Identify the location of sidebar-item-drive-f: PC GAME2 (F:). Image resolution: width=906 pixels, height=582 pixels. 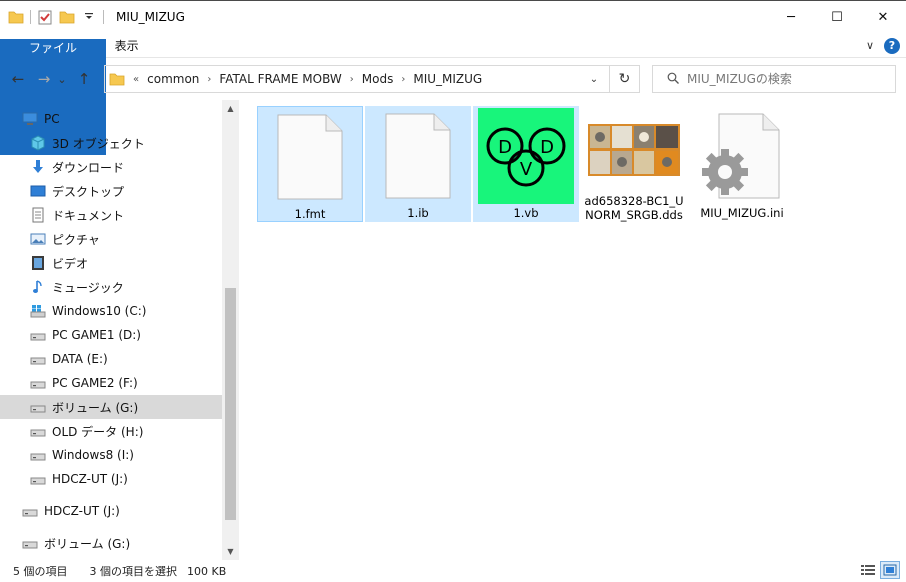
(111, 383).